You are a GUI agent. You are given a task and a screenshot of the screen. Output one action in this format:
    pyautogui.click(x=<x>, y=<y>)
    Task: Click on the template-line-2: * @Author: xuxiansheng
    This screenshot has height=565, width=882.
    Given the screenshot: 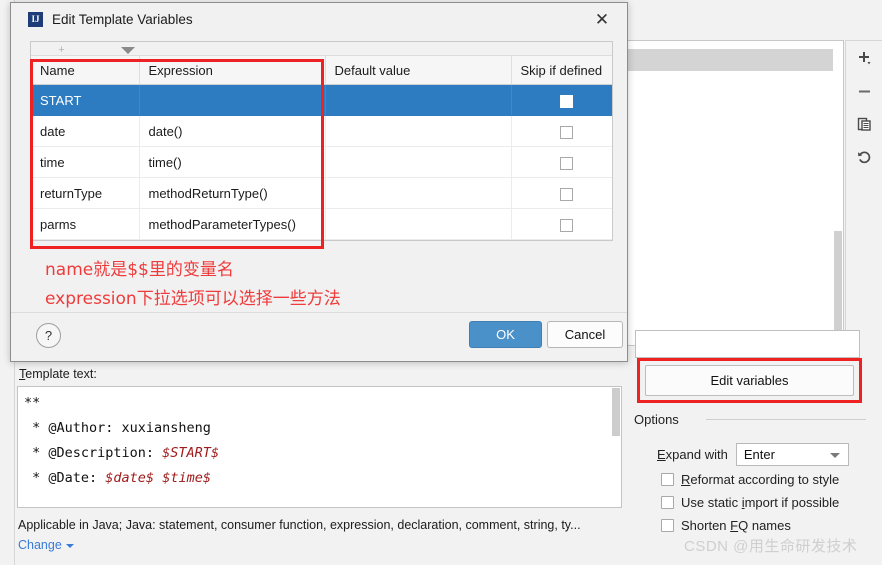 What is the action you would take?
    pyautogui.click(x=117, y=428)
    